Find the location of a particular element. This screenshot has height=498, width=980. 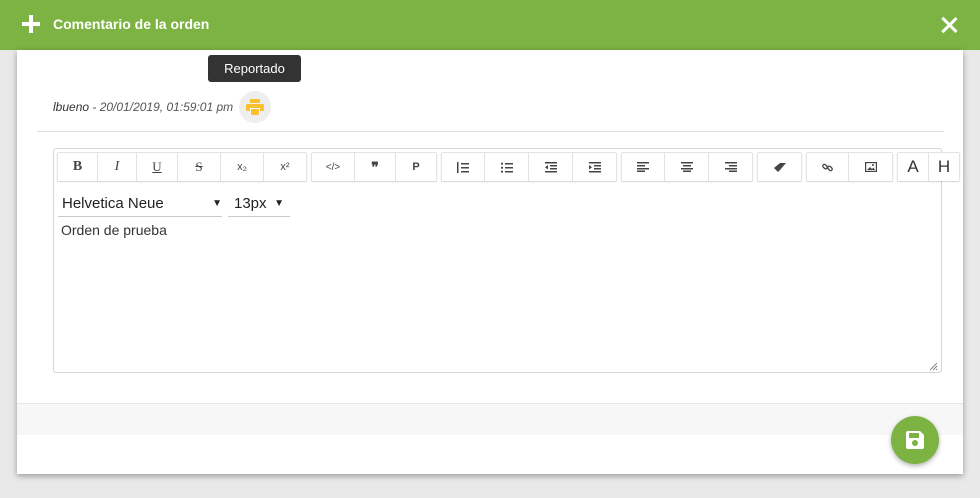

indent-icon is located at coordinates (594, 166).